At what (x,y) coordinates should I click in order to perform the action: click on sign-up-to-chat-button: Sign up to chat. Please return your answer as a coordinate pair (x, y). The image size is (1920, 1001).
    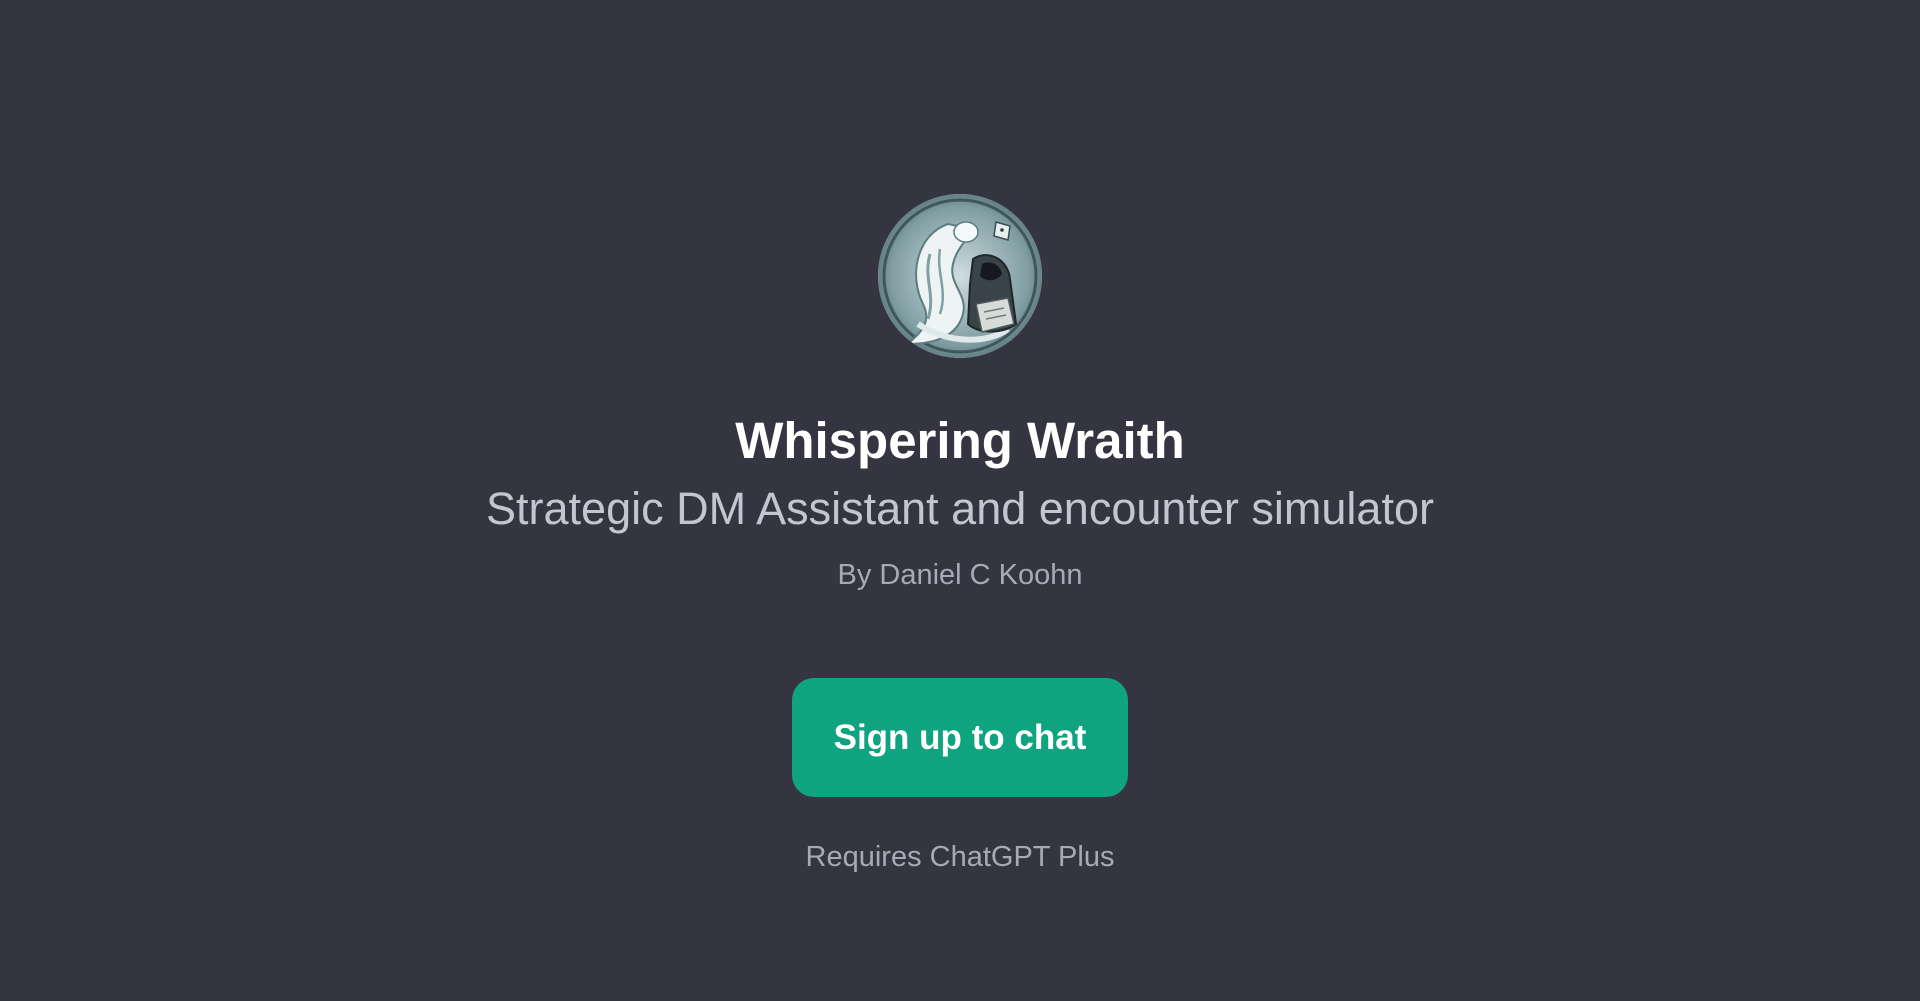
    Looking at the image, I should click on (960, 737).